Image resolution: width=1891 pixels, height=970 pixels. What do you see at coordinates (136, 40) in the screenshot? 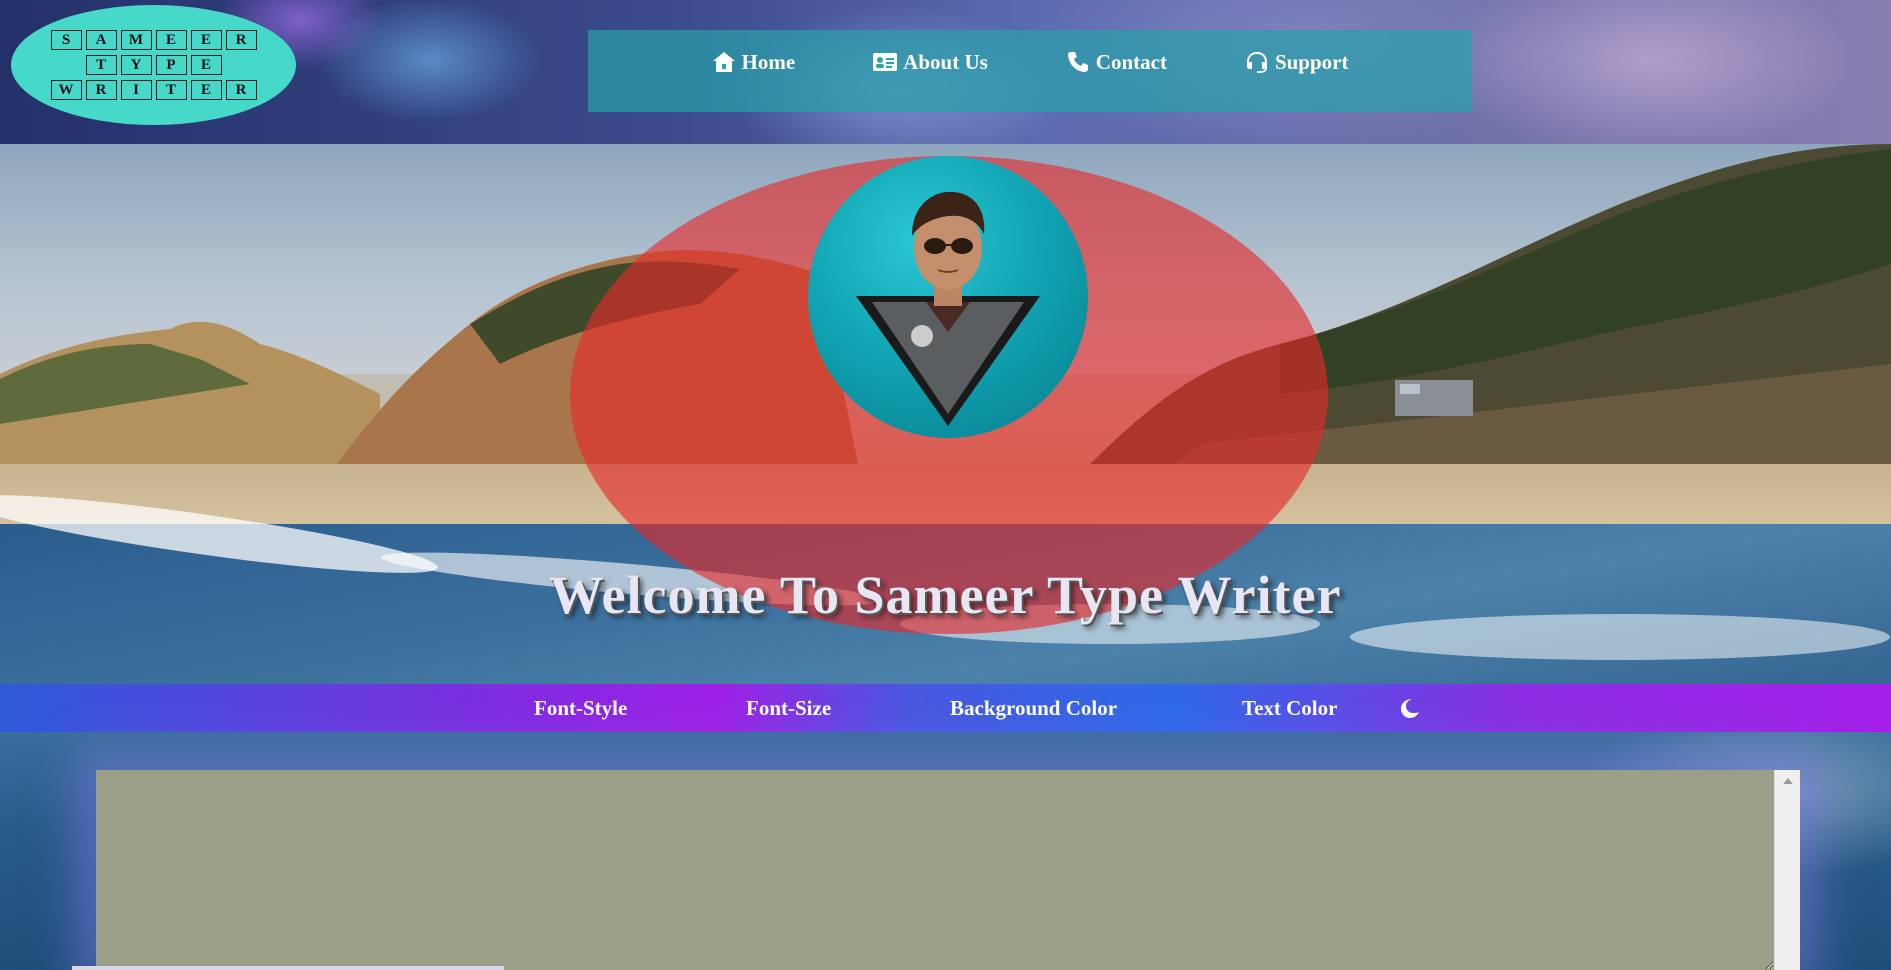
I see `logo-letter: M` at bounding box center [136, 40].